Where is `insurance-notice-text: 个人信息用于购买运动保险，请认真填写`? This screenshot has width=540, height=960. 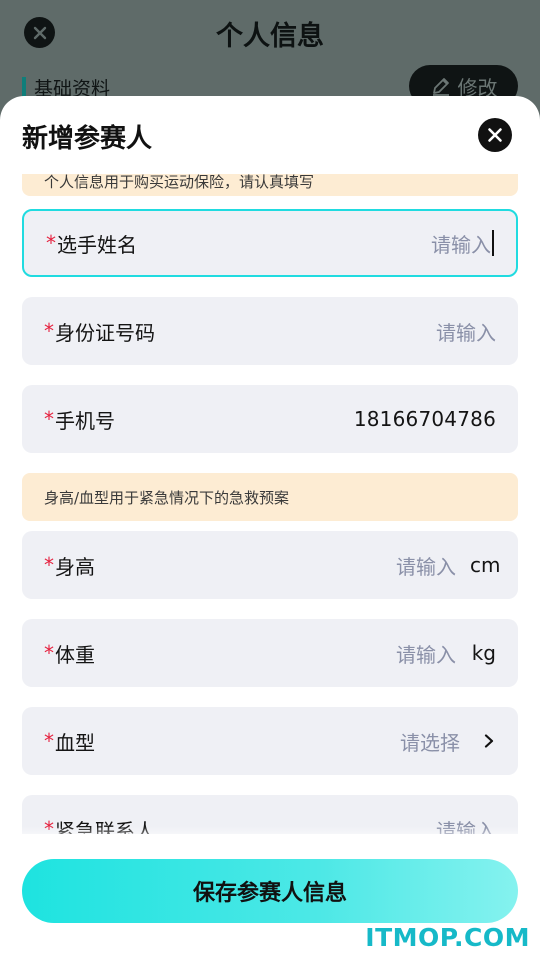 insurance-notice-text: 个人信息用于购买运动保险，请认真填写 is located at coordinates (179, 182).